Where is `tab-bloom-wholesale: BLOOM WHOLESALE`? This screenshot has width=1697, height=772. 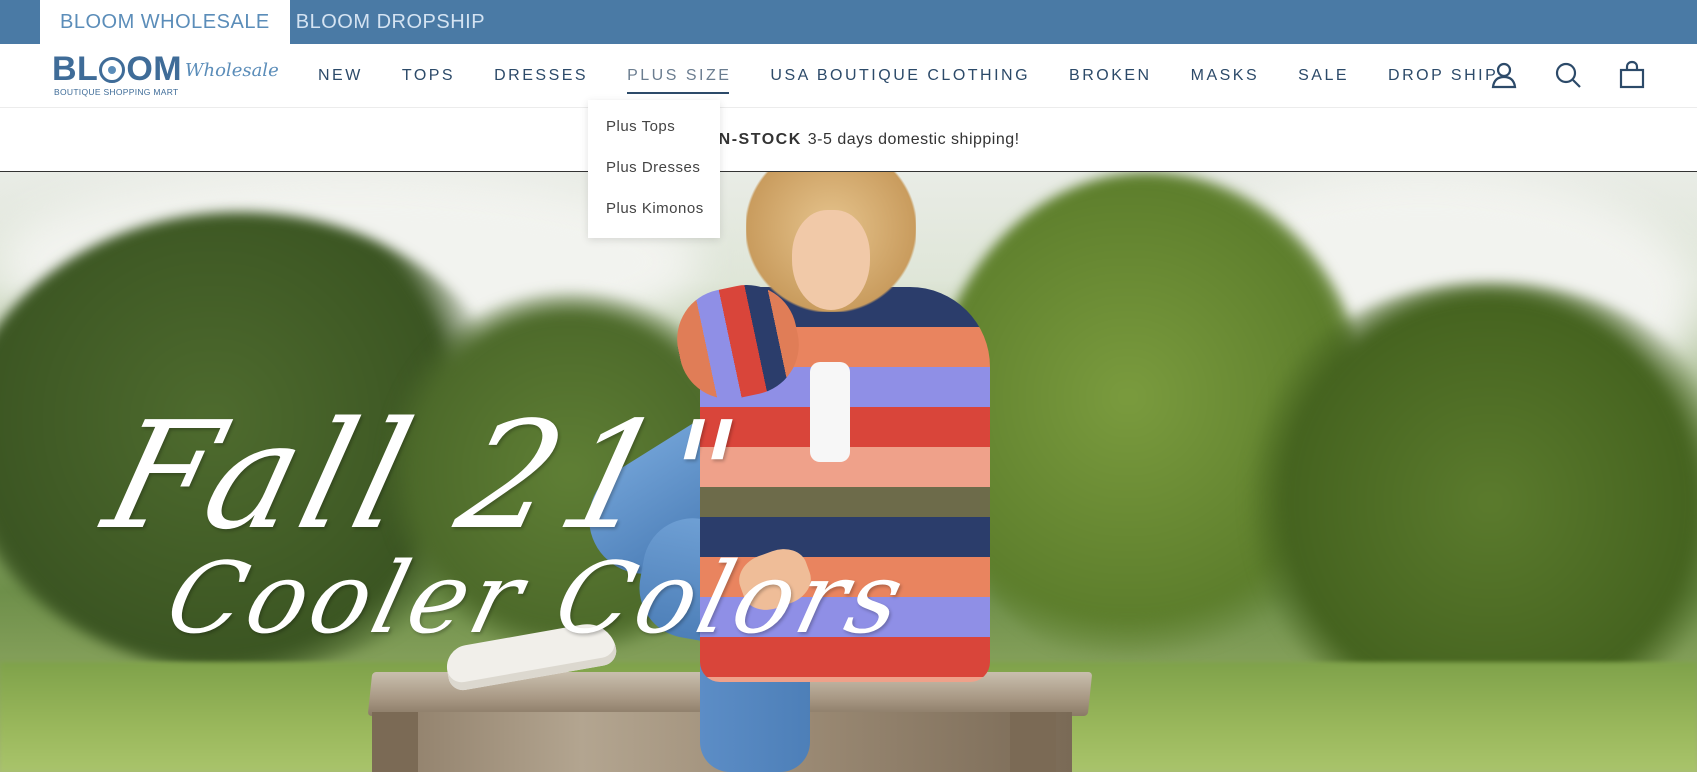
tab-bloom-wholesale: BLOOM WHOLESALE is located at coordinates (165, 22).